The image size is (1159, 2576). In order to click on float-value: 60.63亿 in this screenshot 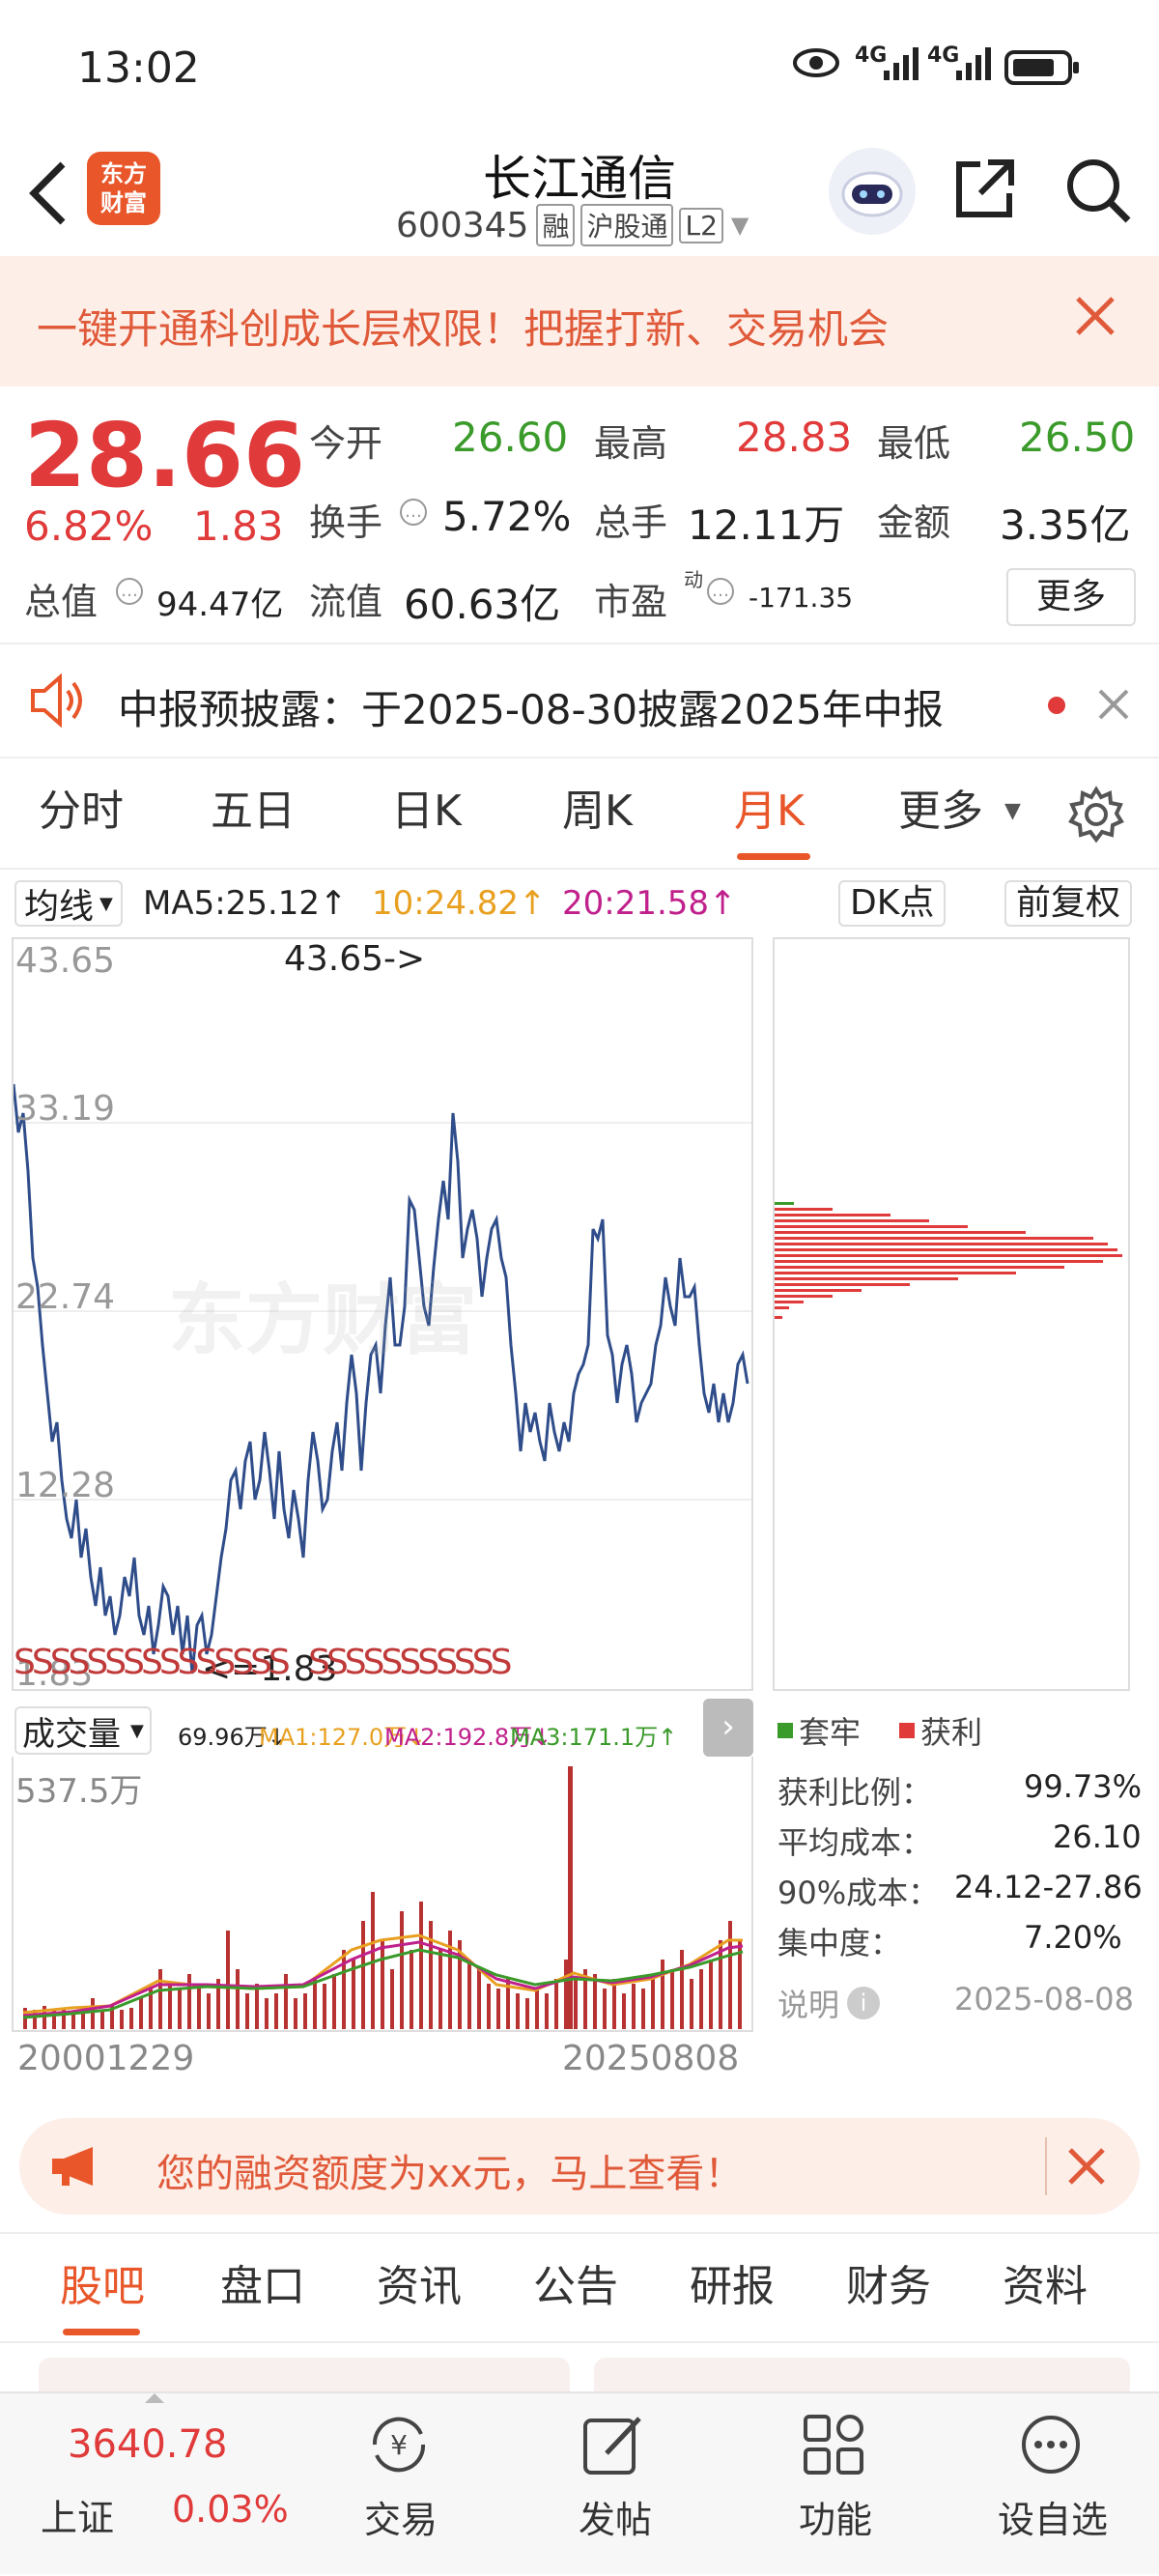, I will do `click(482, 604)`.